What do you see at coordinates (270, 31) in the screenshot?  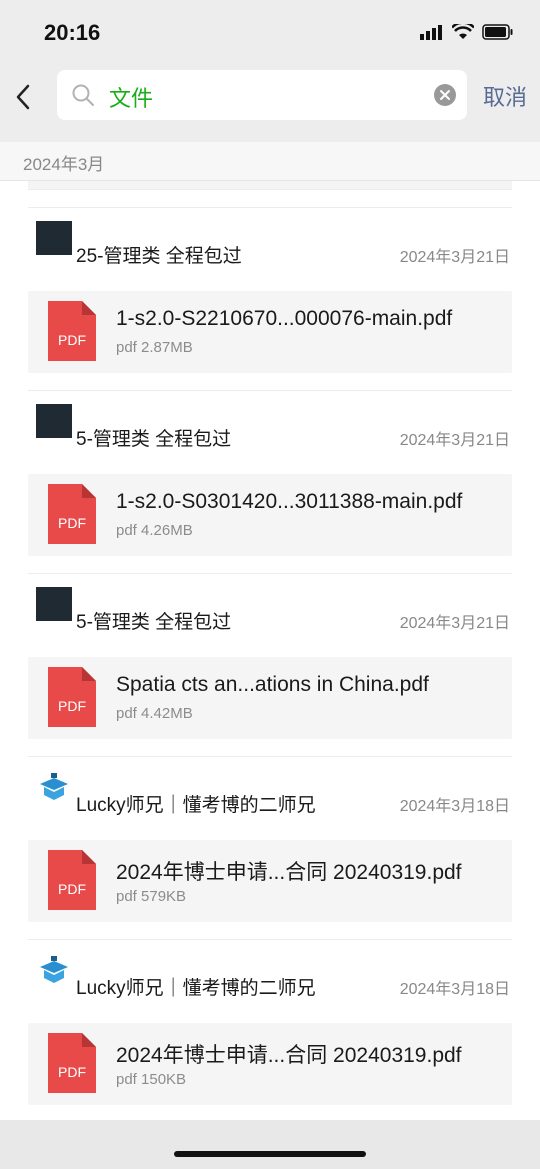 I see `status-bar: 20:16` at bounding box center [270, 31].